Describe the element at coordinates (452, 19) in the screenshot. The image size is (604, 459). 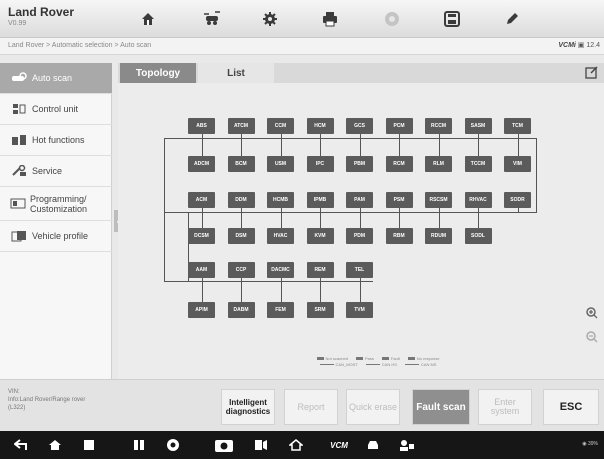
I see `save-button` at that location.